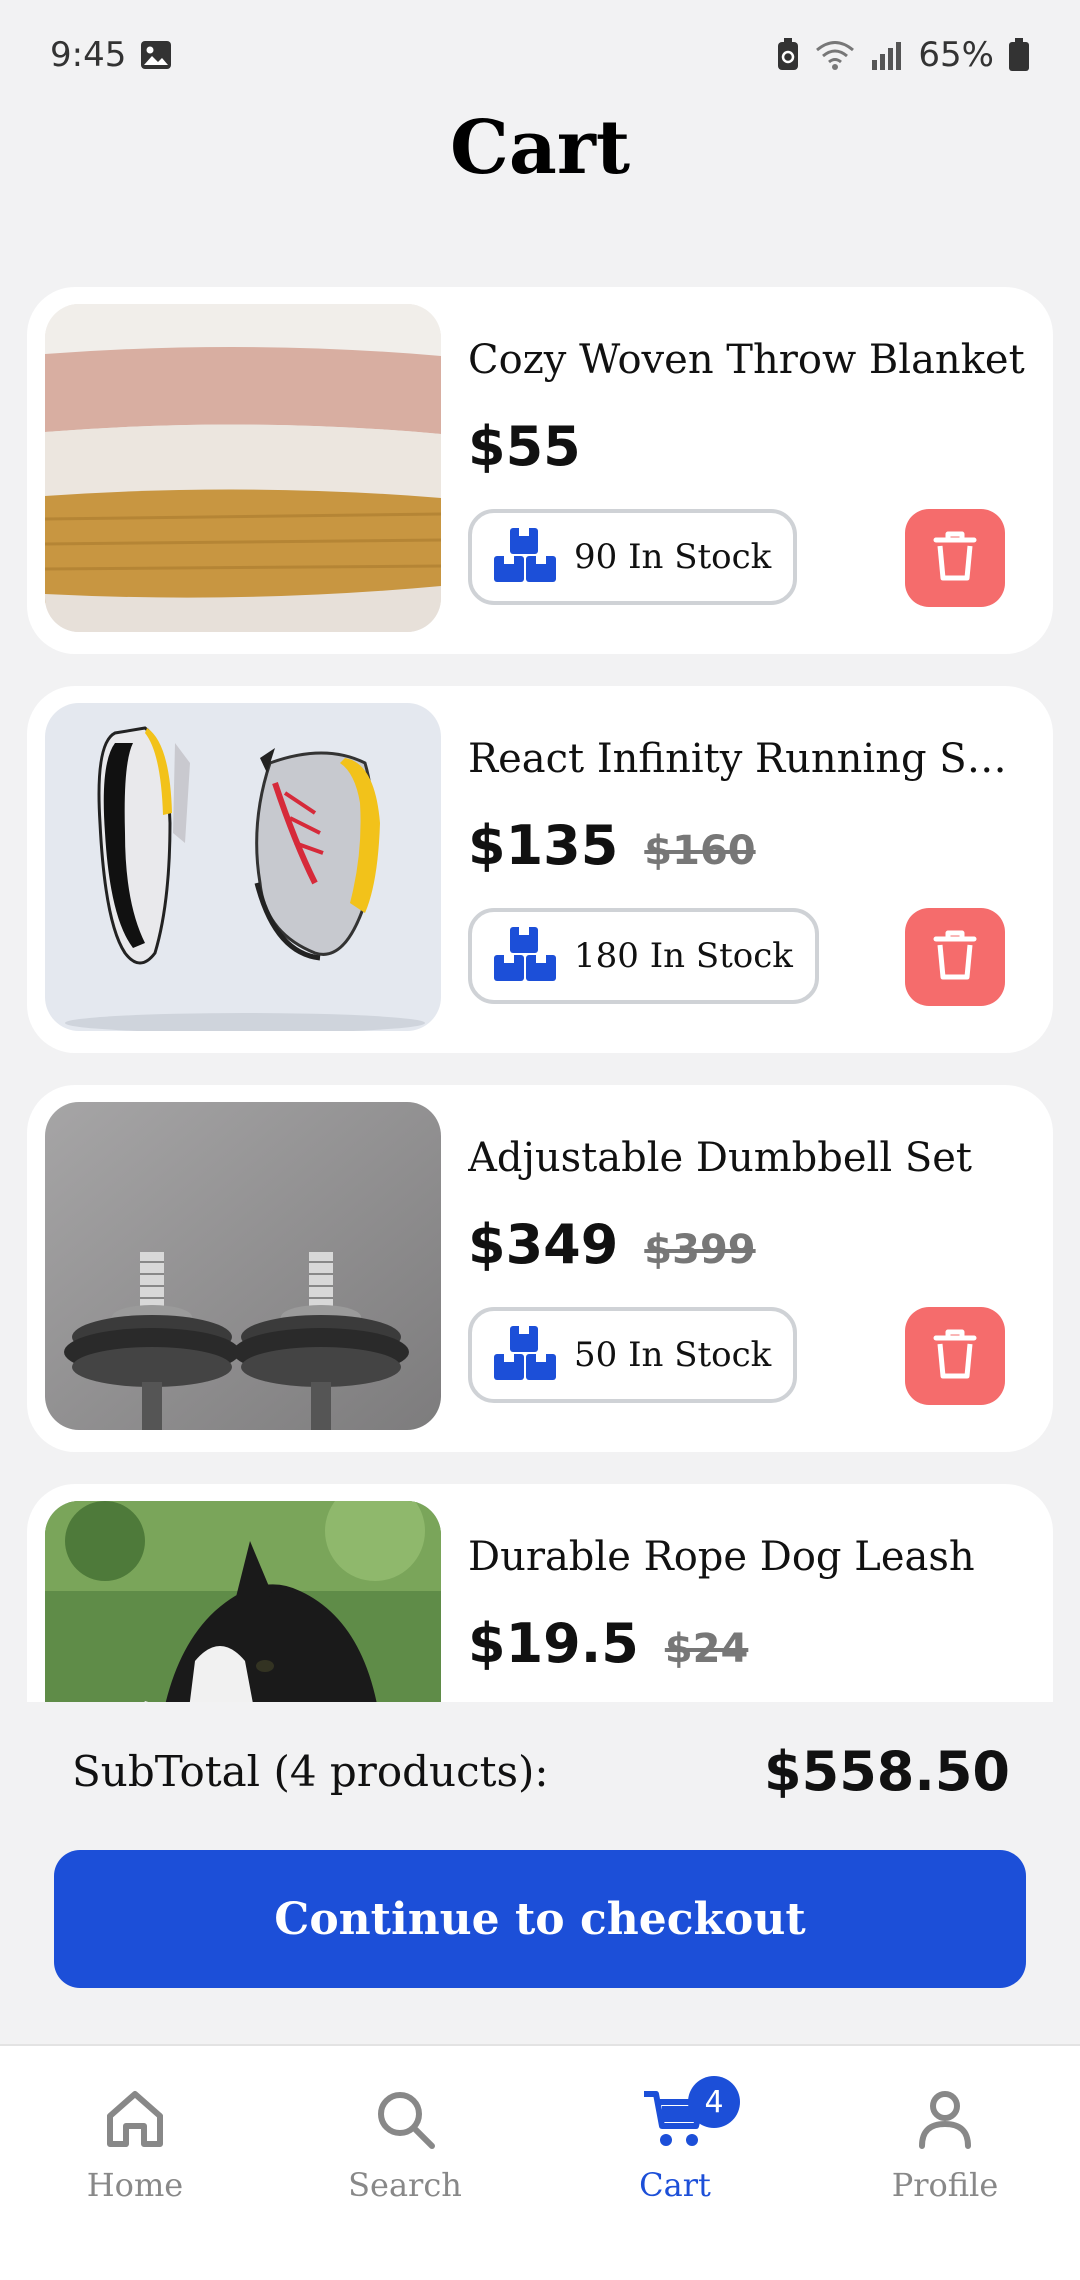  What do you see at coordinates (1019, 55) in the screenshot?
I see `battery-icon` at bounding box center [1019, 55].